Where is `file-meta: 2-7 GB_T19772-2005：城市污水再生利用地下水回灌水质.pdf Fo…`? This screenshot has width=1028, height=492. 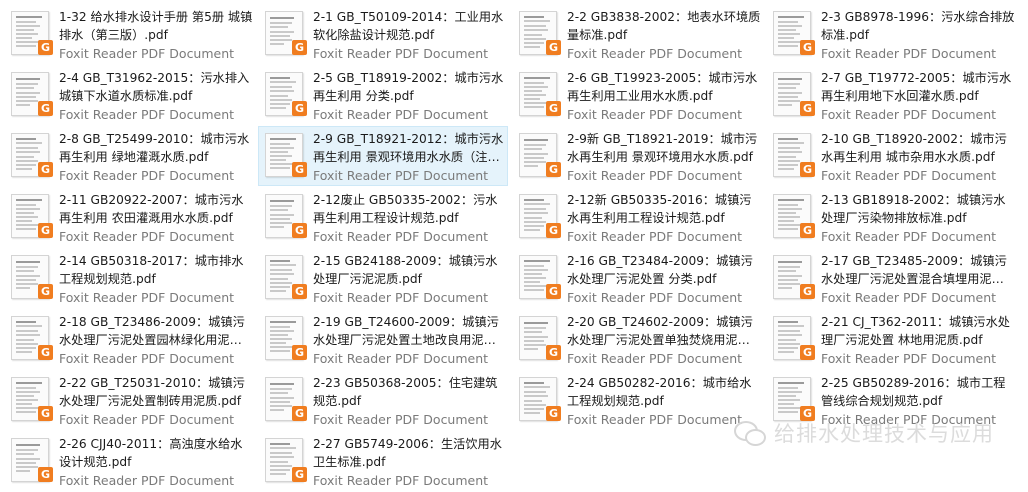 file-meta: 2-7 GB_T19772-2005：城市污水再生利用地下水回灌水质.pdf Fo… is located at coordinates (918, 95).